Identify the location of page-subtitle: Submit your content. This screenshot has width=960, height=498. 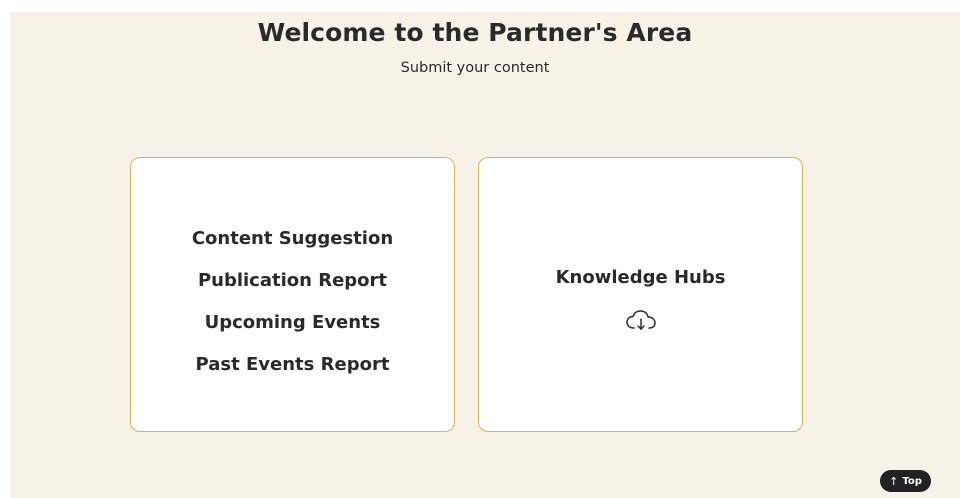
(475, 68).